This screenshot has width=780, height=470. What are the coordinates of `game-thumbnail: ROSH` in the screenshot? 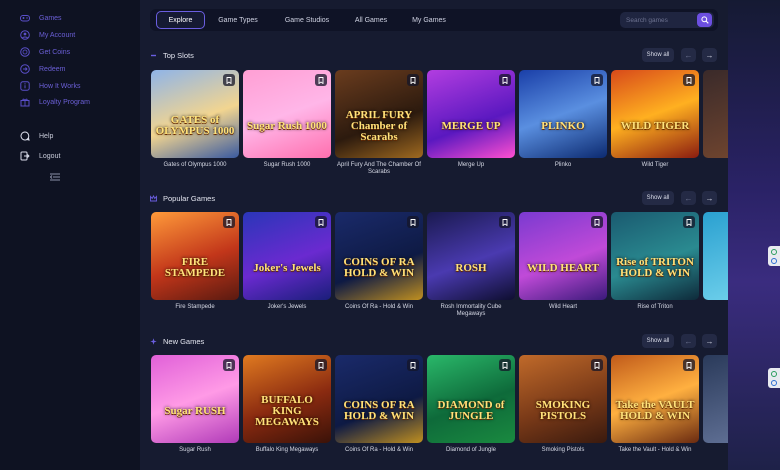 It's located at (471, 256).